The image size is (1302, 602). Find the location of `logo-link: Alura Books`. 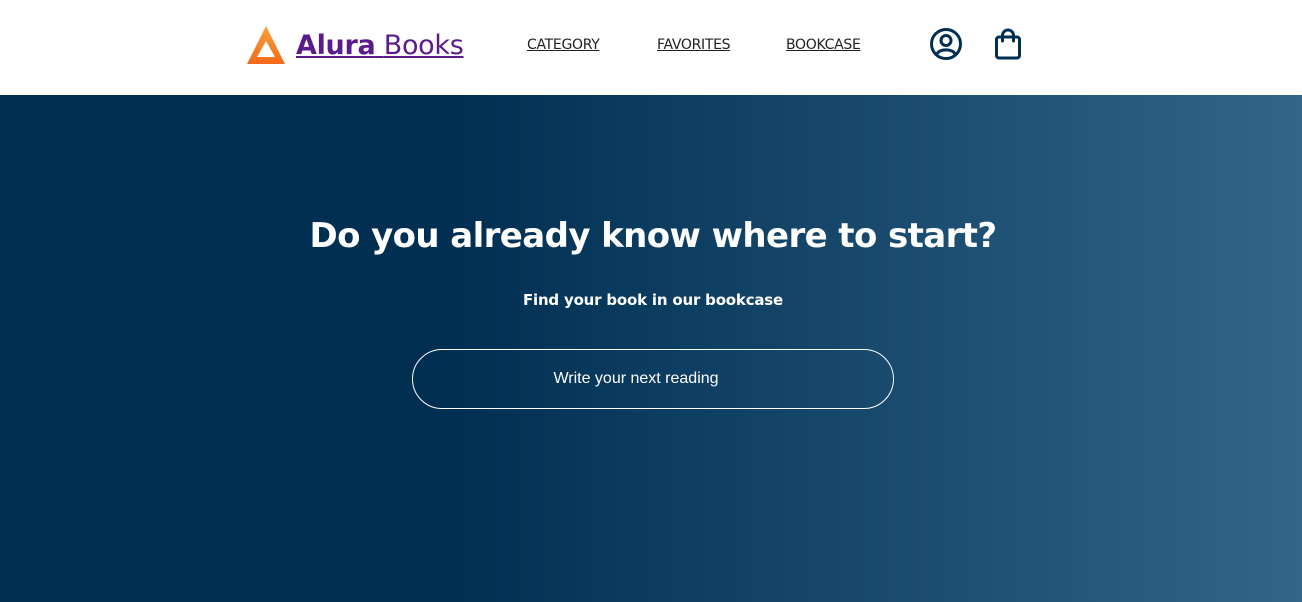

logo-link: Alura Books is located at coordinates (355, 45).